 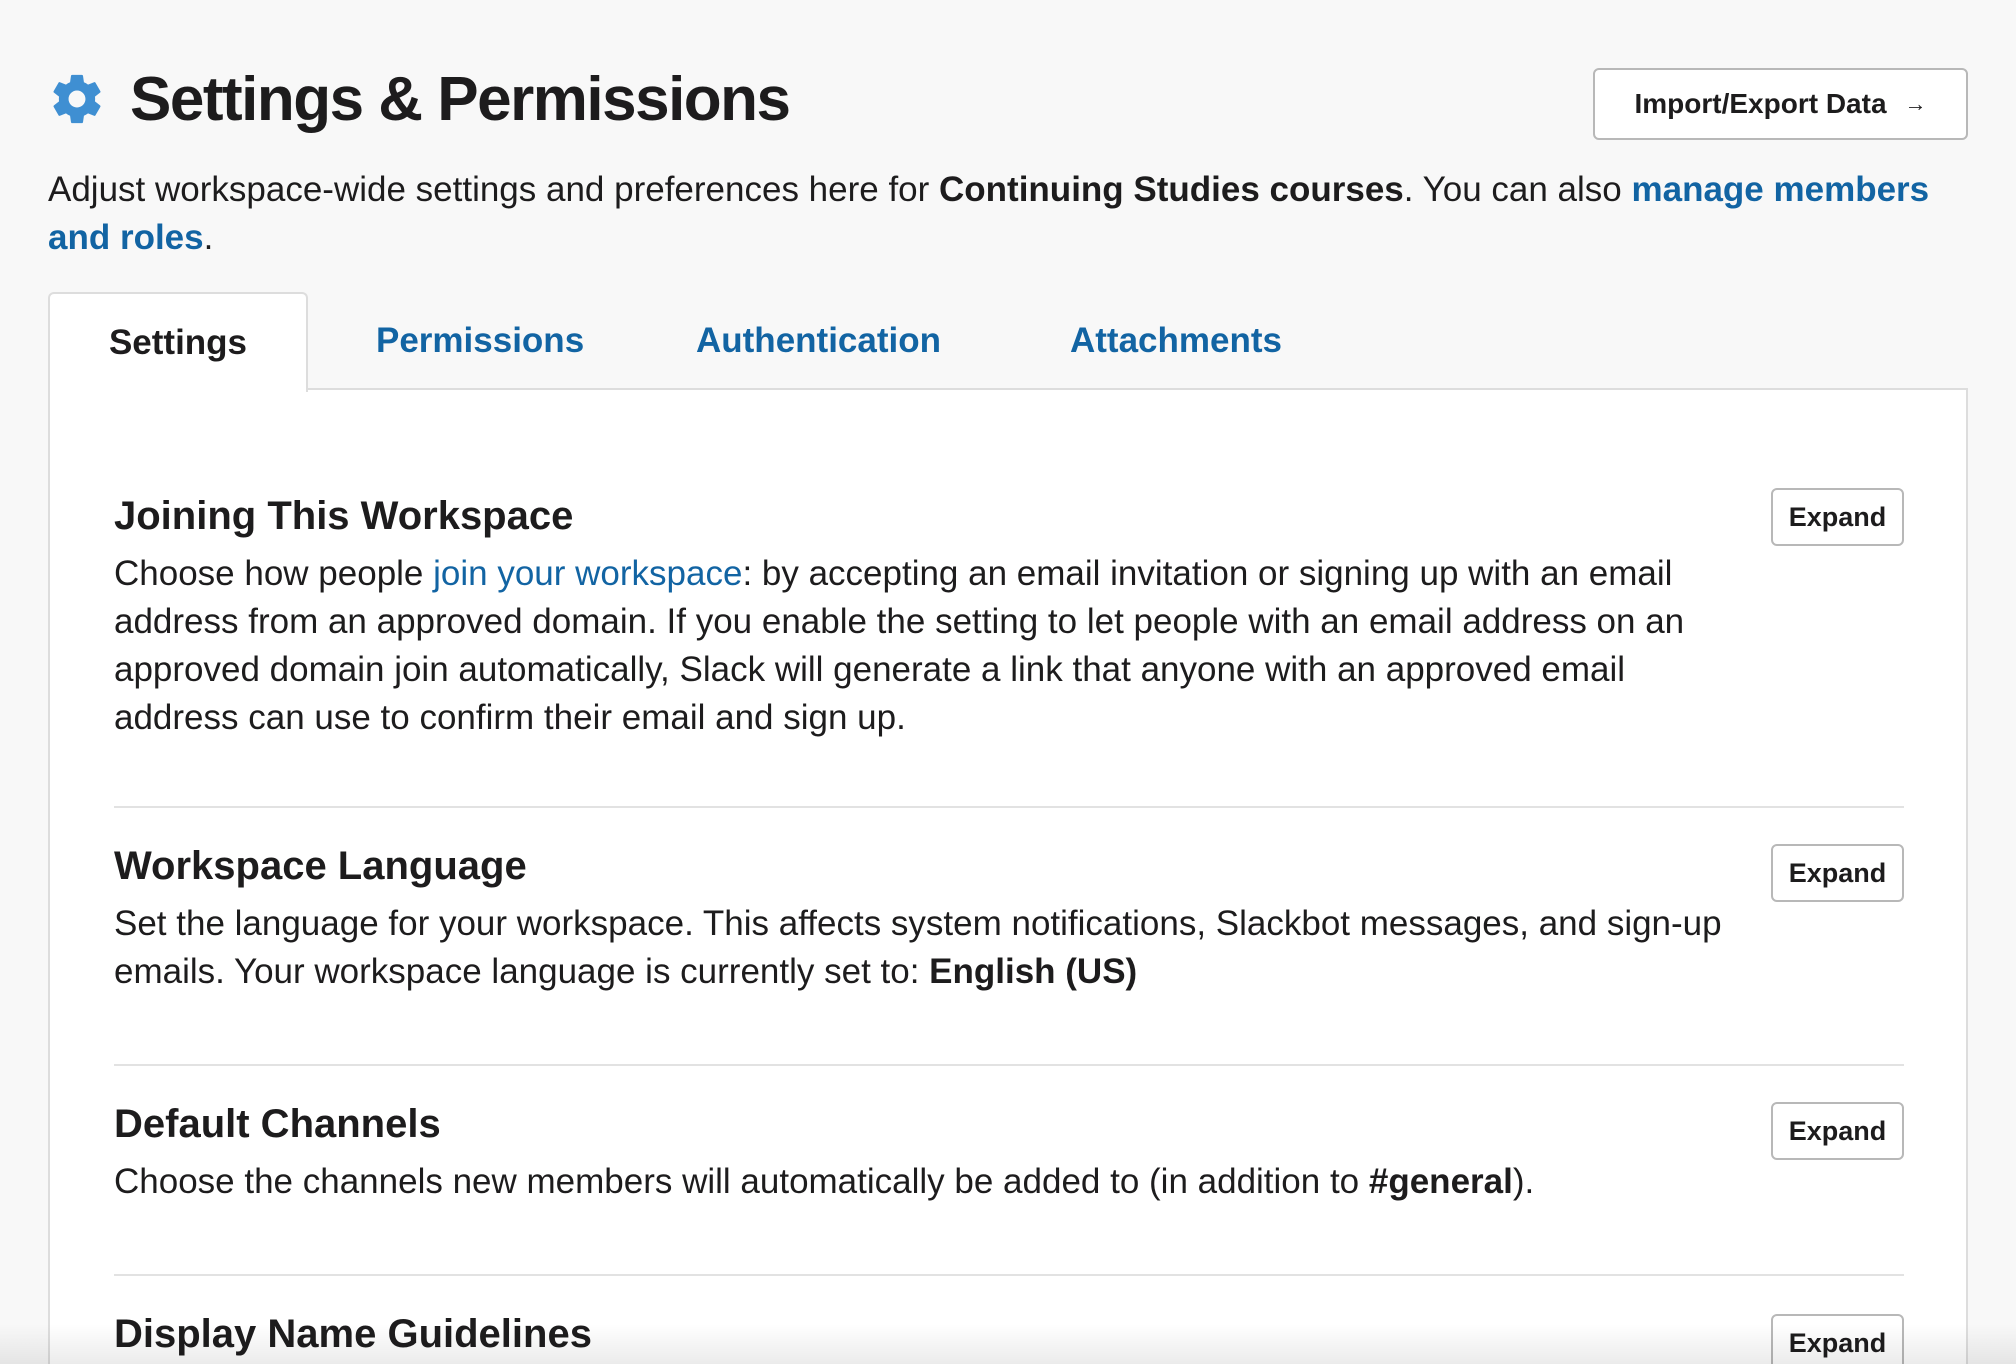 What do you see at coordinates (274, 573) in the screenshot?
I see `description-text: Choose how people` at bounding box center [274, 573].